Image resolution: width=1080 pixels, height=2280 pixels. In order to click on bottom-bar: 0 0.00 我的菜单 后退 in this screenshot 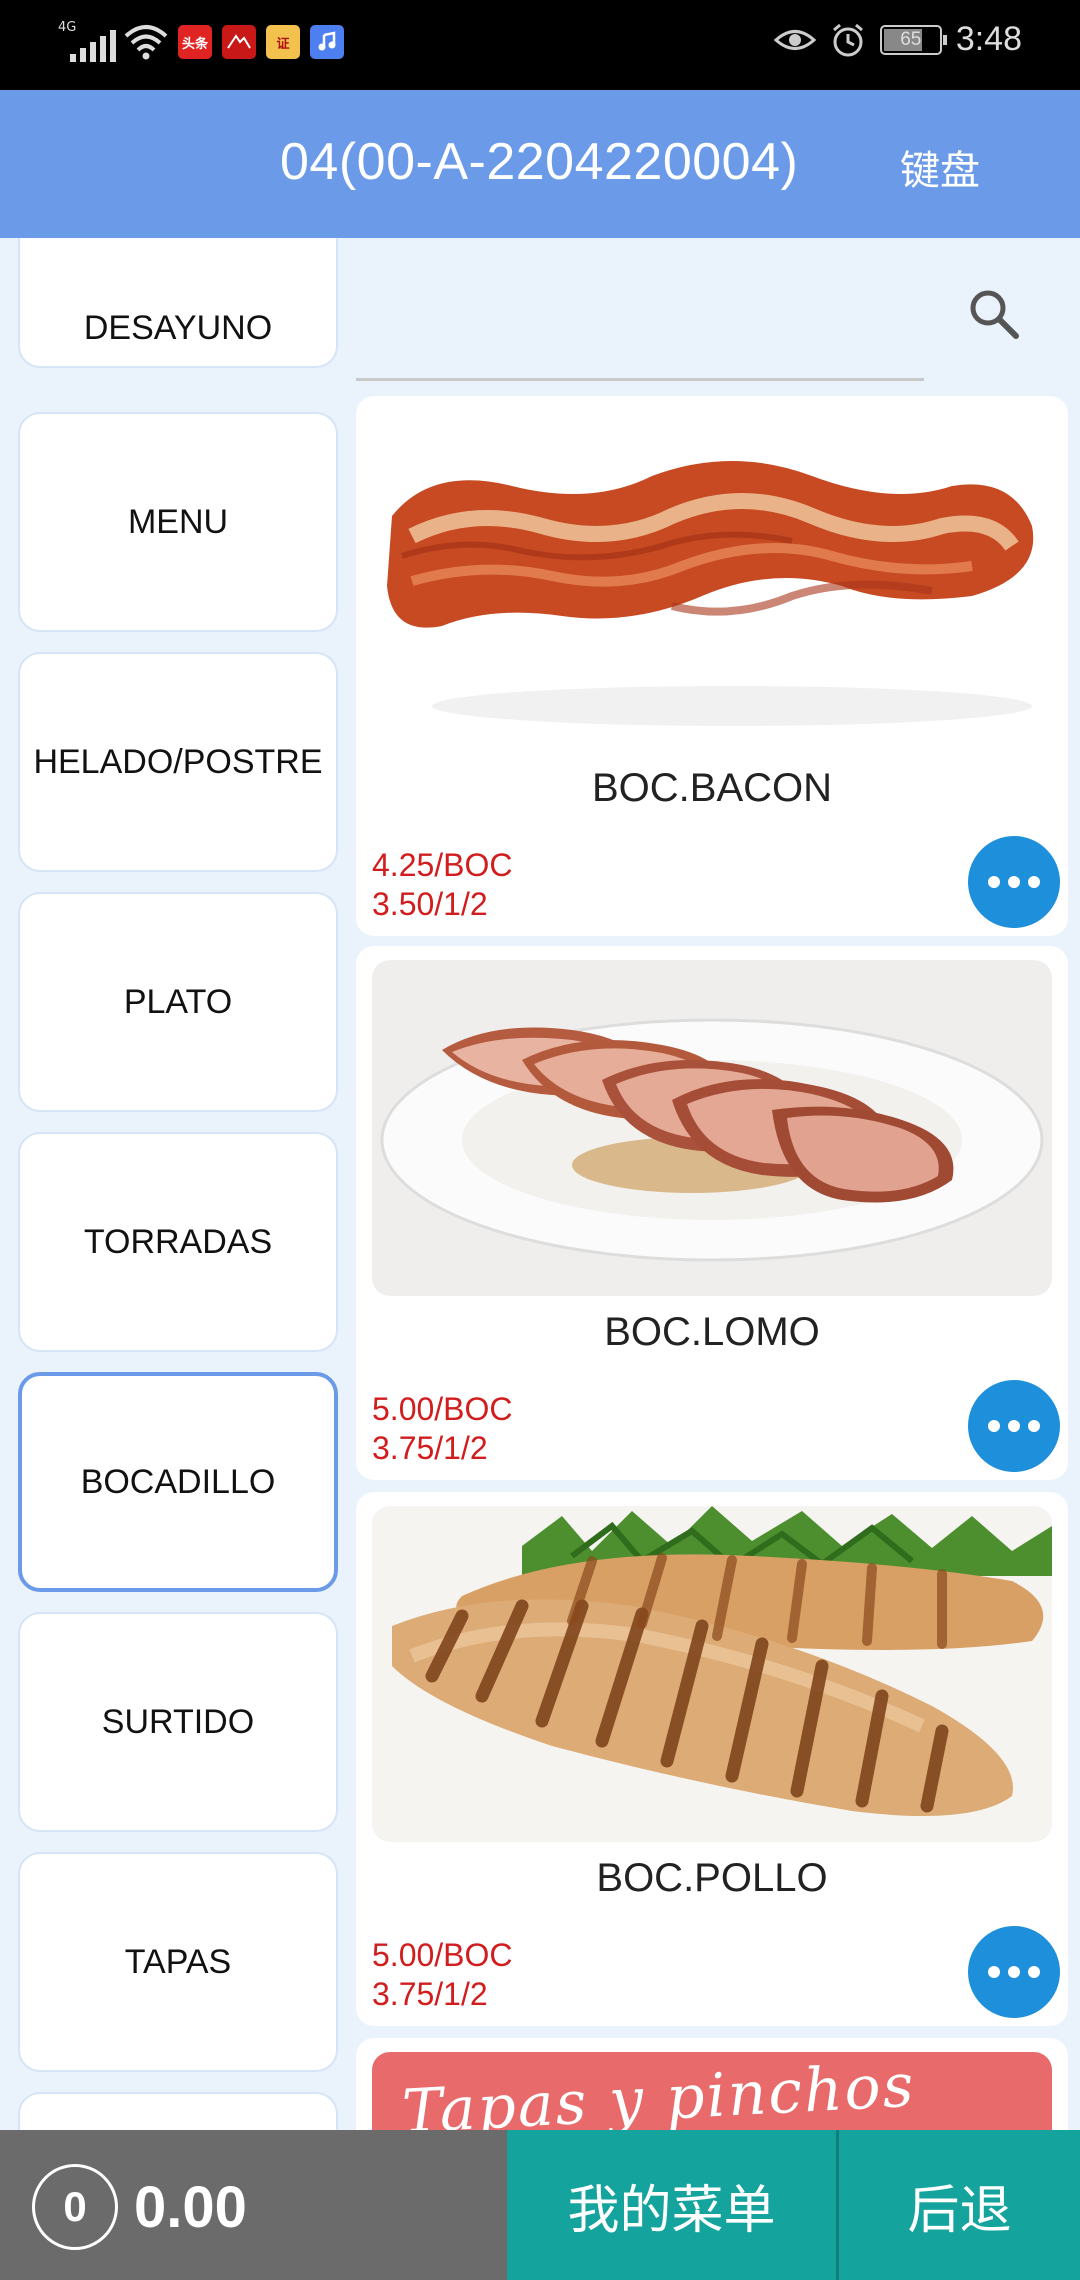, I will do `click(540, 2205)`.